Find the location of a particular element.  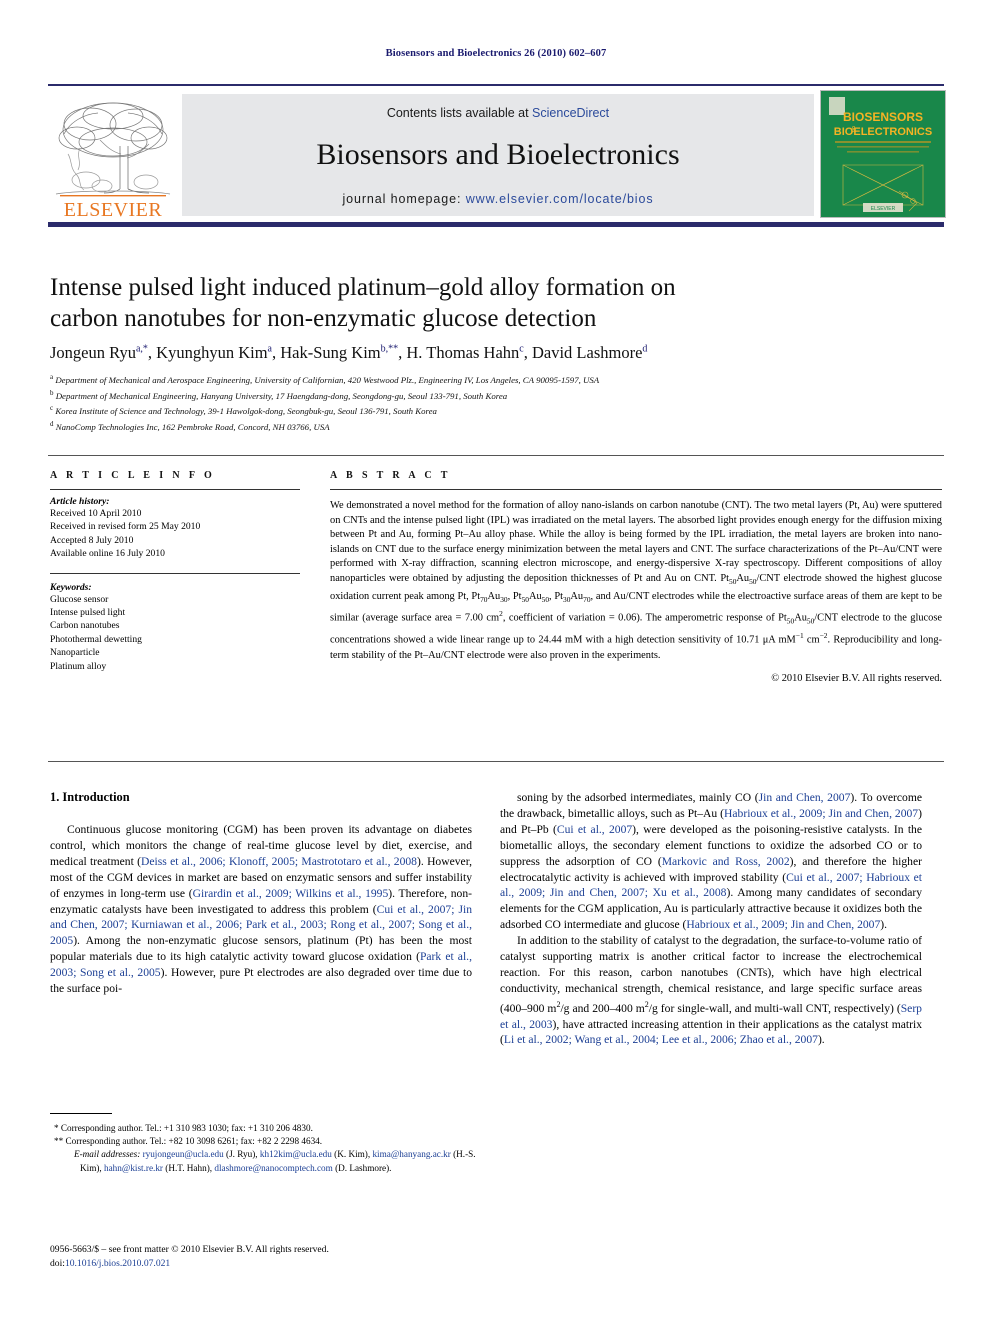

author-entry: Hak-Sung Kimb,** is located at coordinates (339, 352).